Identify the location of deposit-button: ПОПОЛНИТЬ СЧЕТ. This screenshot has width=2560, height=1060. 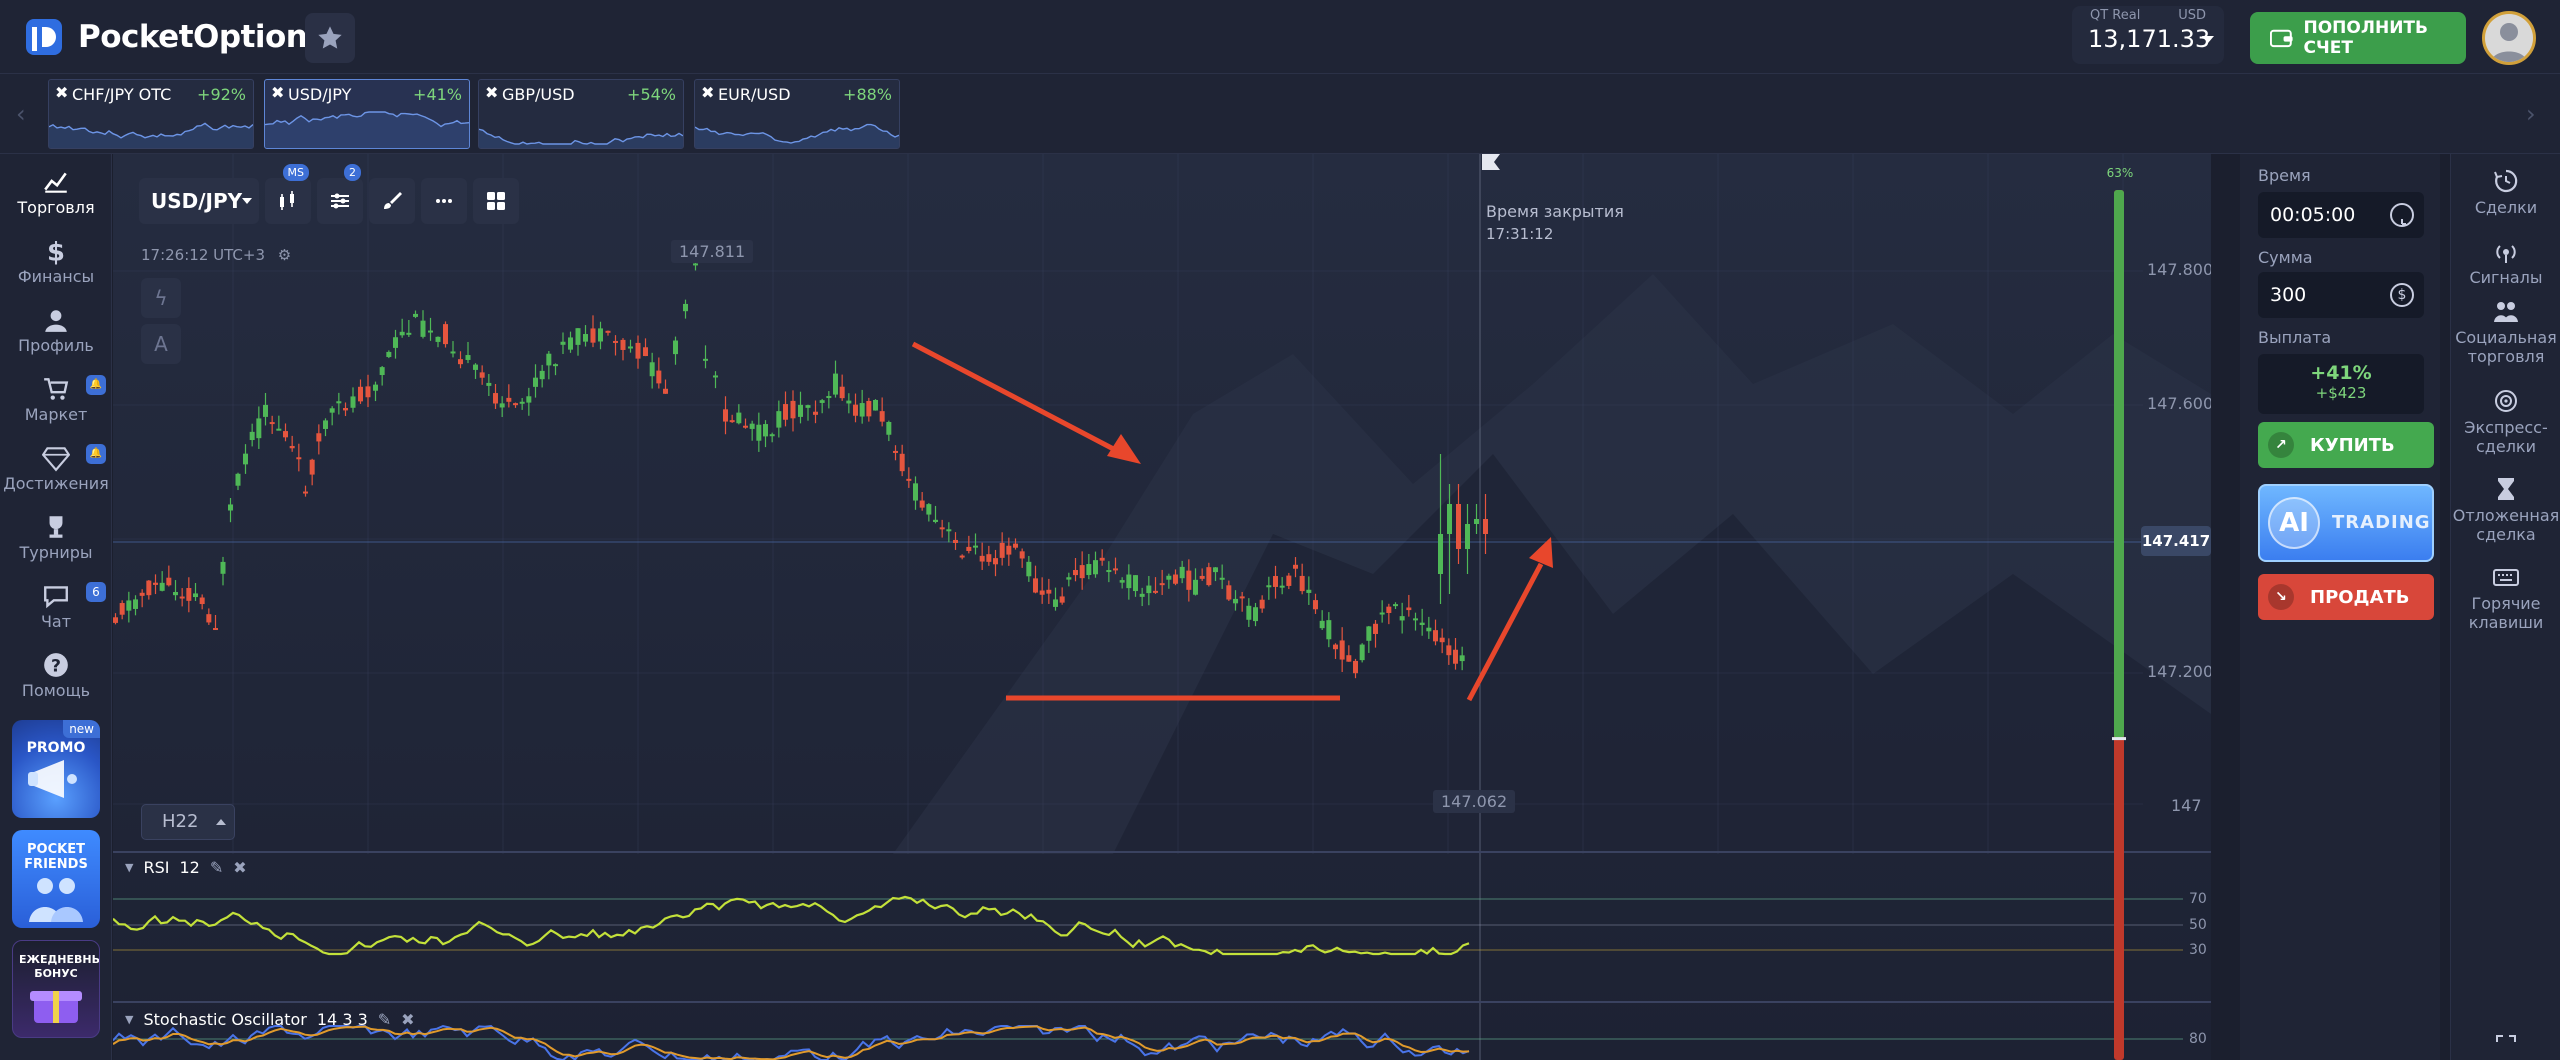
(2358, 38).